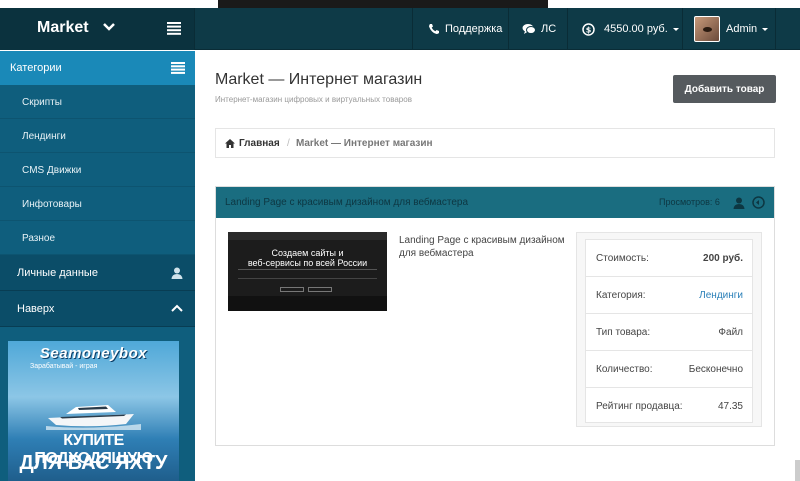  What do you see at coordinates (307, 303) in the screenshot?
I see `thumb-footer` at bounding box center [307, 303].